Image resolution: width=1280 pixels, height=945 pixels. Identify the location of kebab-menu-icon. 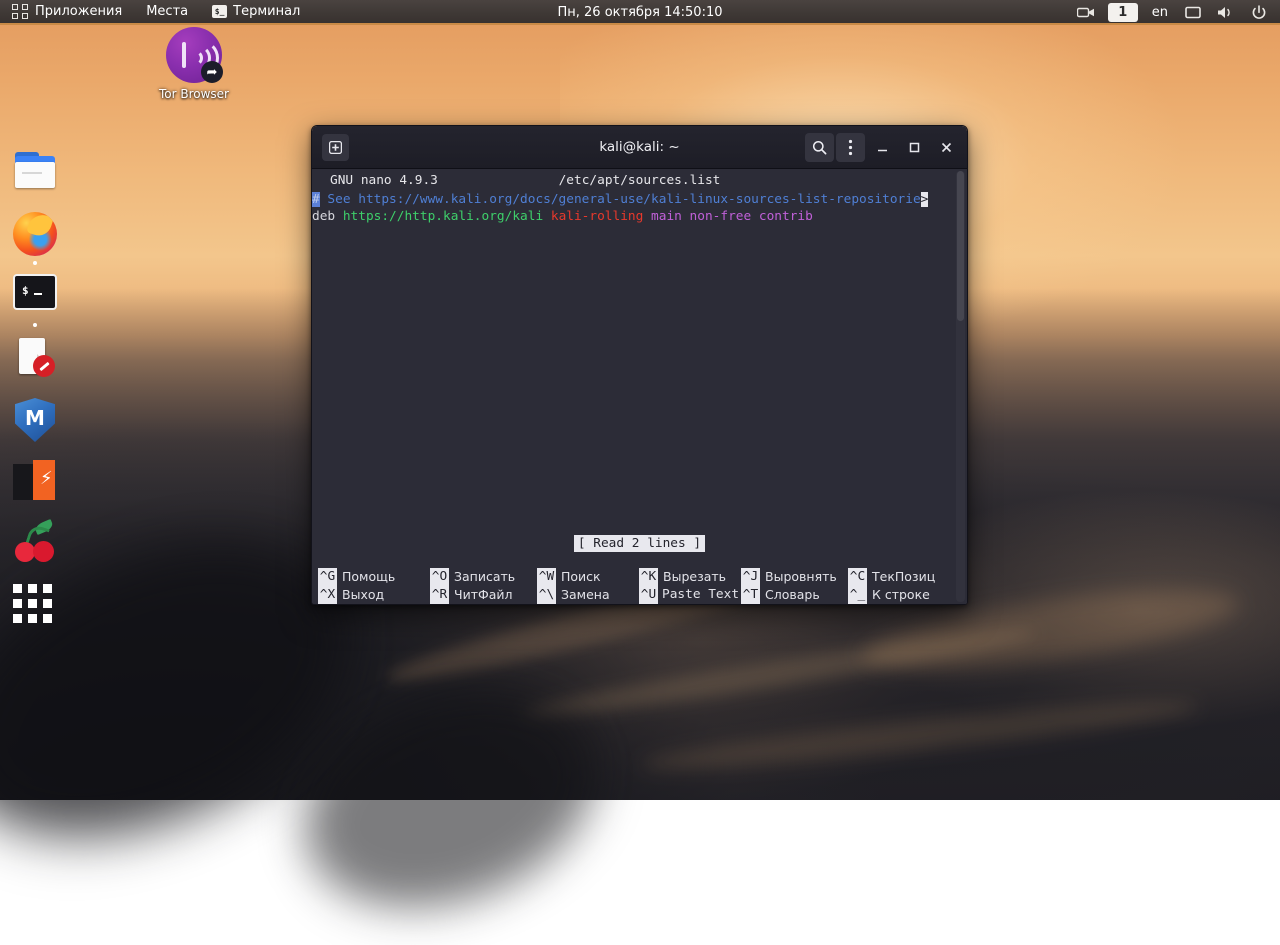
(850, 147).